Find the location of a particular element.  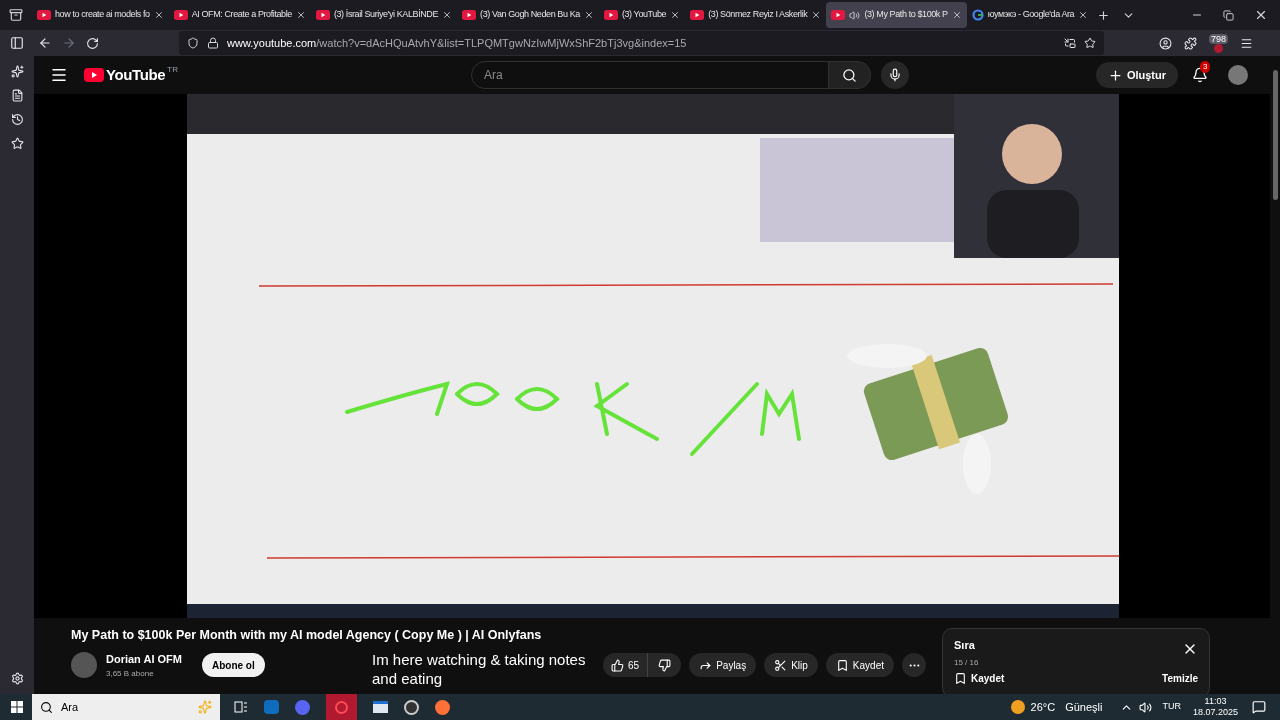

extensions-icon is located at coordinates (1190, 43).